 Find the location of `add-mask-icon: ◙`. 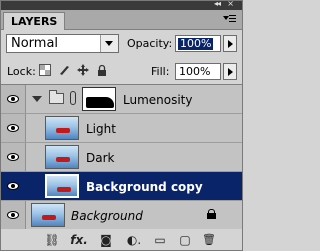

add-mask-icon: ◙ is located at coordinates (106, 240).